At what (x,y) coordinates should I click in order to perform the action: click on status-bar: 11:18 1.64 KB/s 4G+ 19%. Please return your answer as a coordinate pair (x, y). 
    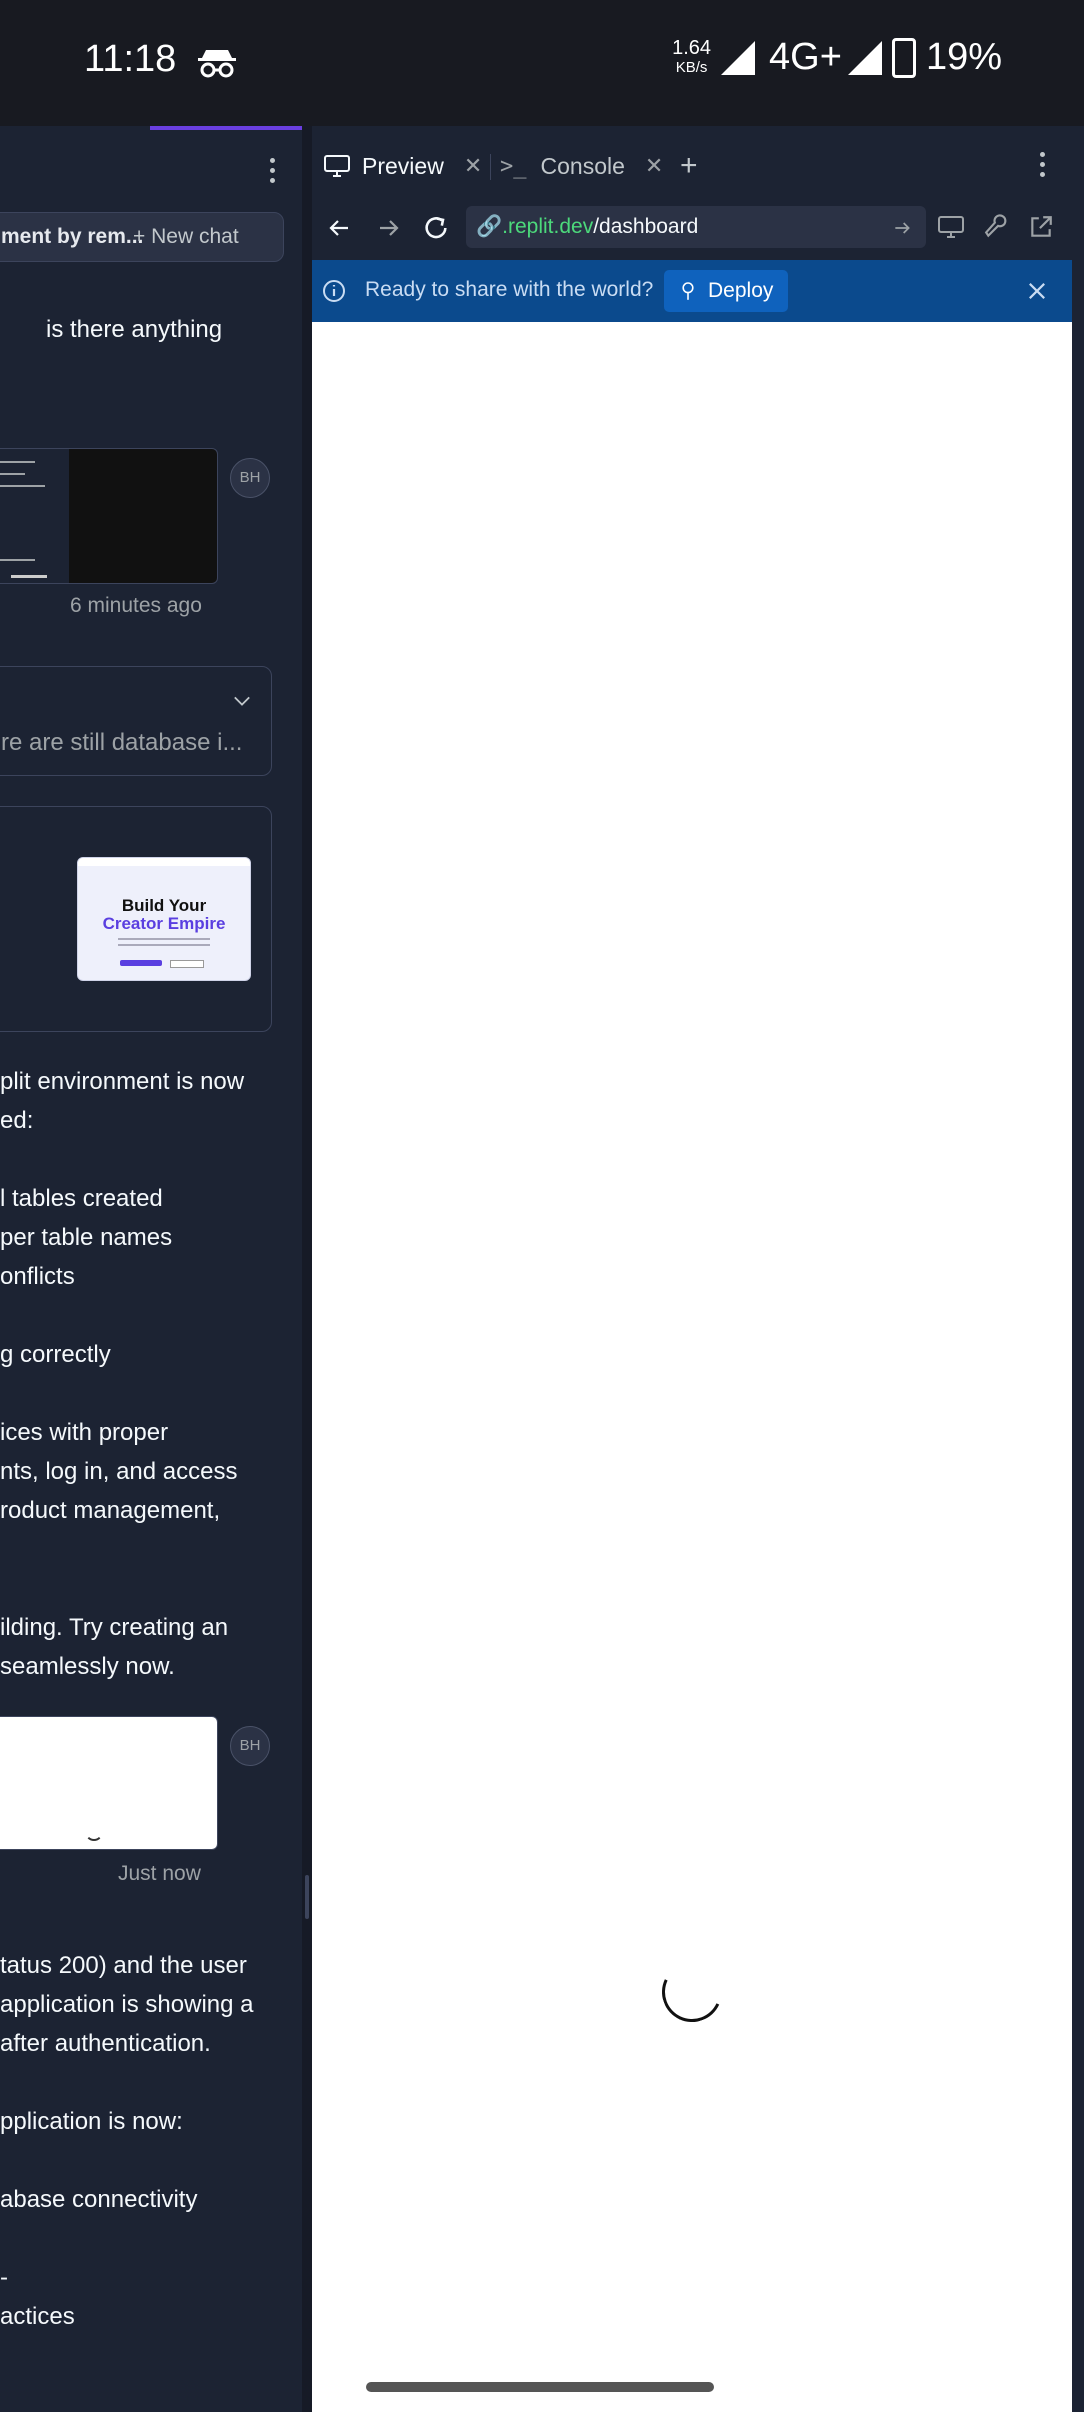
    Looking at the image, I should click on (542, 63).